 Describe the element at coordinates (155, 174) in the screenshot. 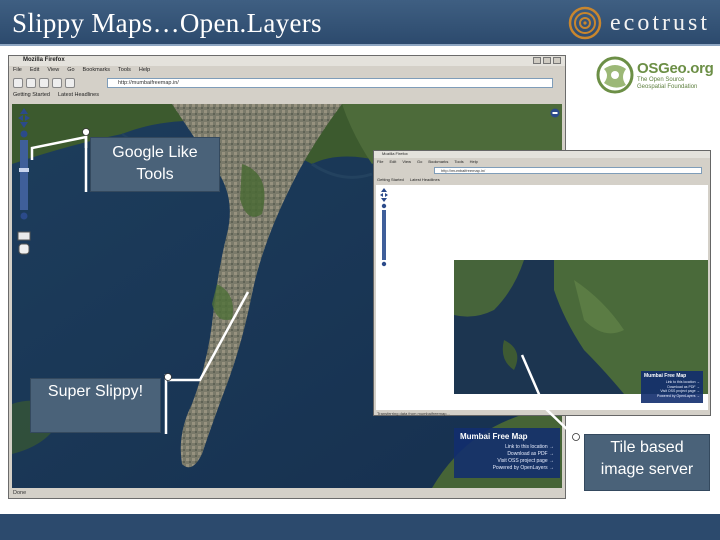

I see `callout-tools-line2: Tools` at that location.